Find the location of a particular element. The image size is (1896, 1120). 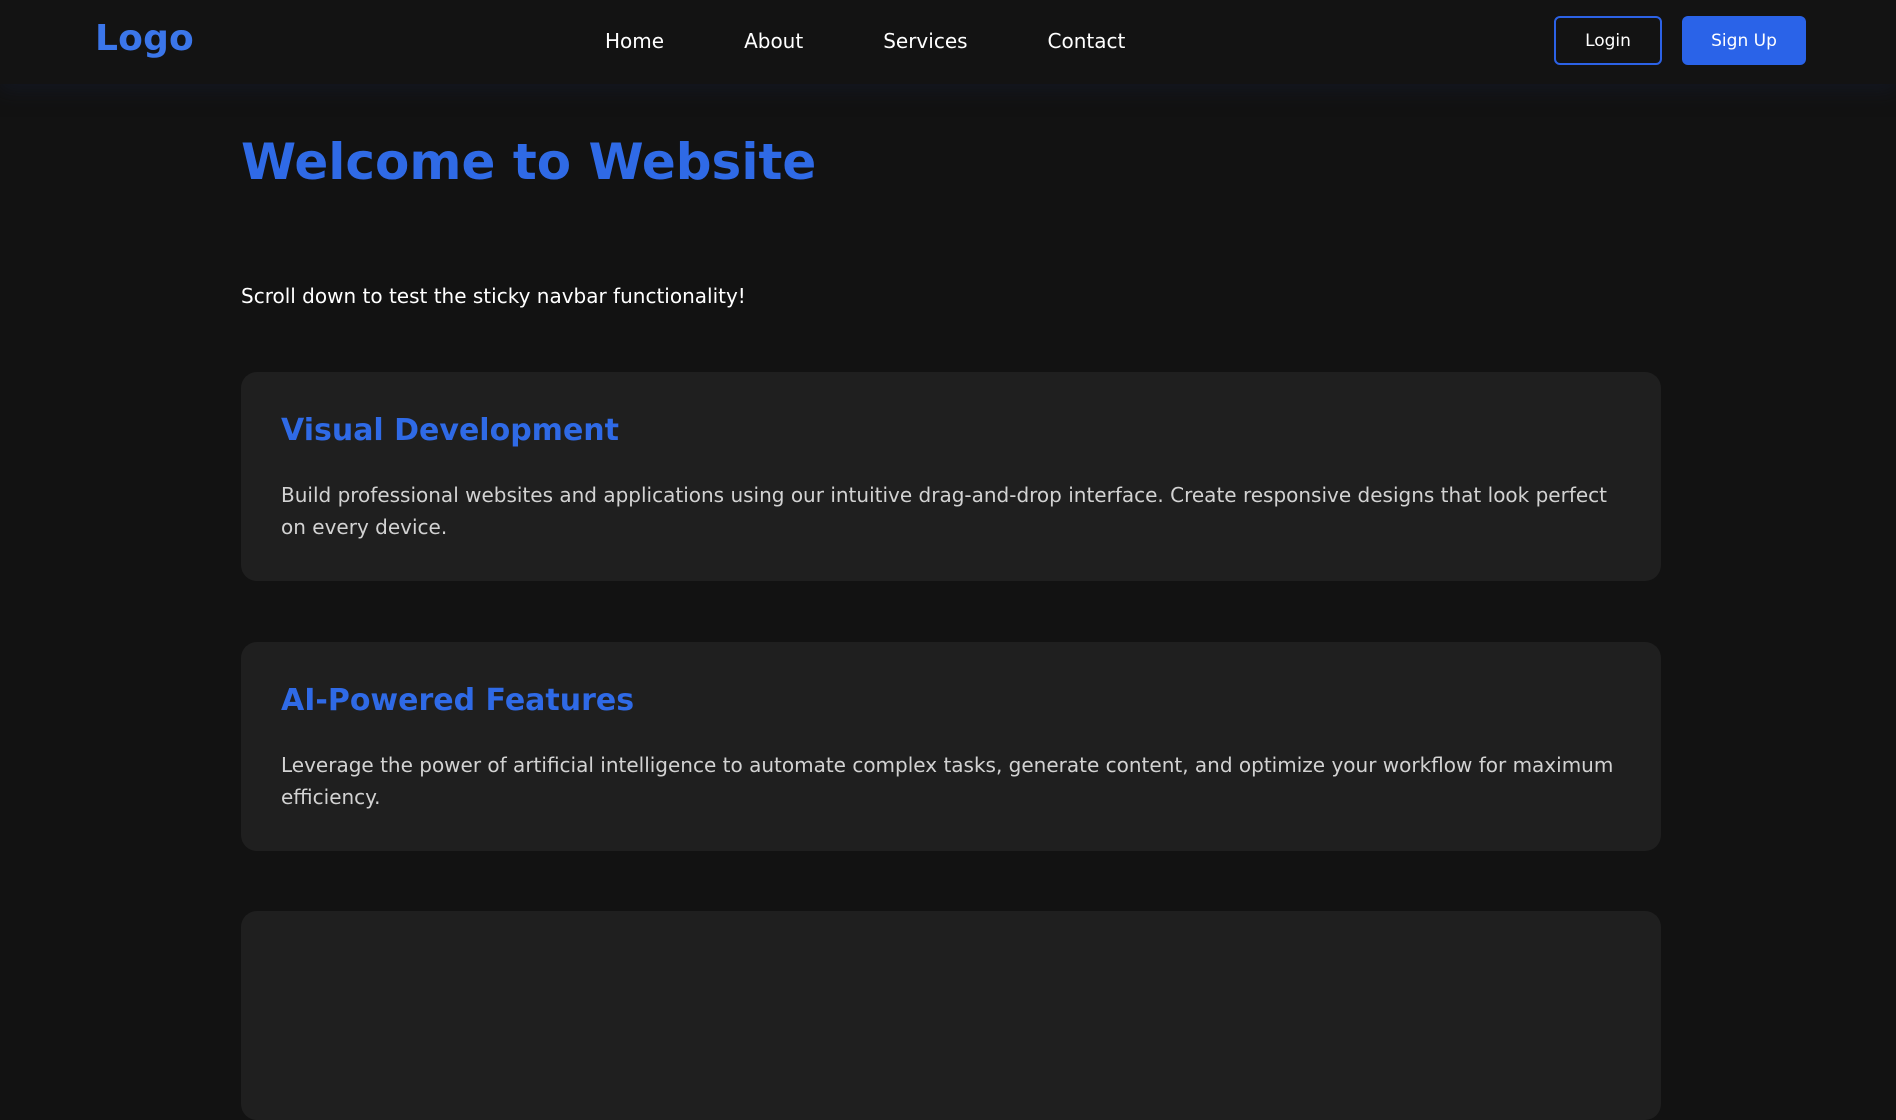

signup-button: Sign Up is located at coordinates (1744, 40).